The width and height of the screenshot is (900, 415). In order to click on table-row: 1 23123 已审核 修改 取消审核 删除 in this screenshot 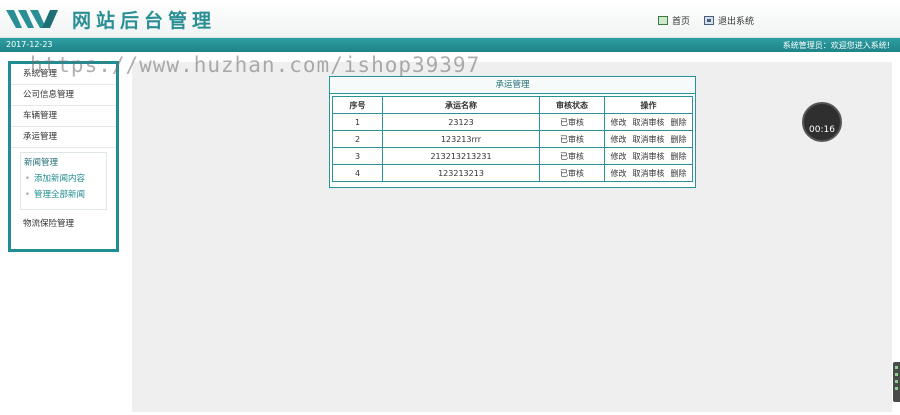, I will do `click(512, 122)`.